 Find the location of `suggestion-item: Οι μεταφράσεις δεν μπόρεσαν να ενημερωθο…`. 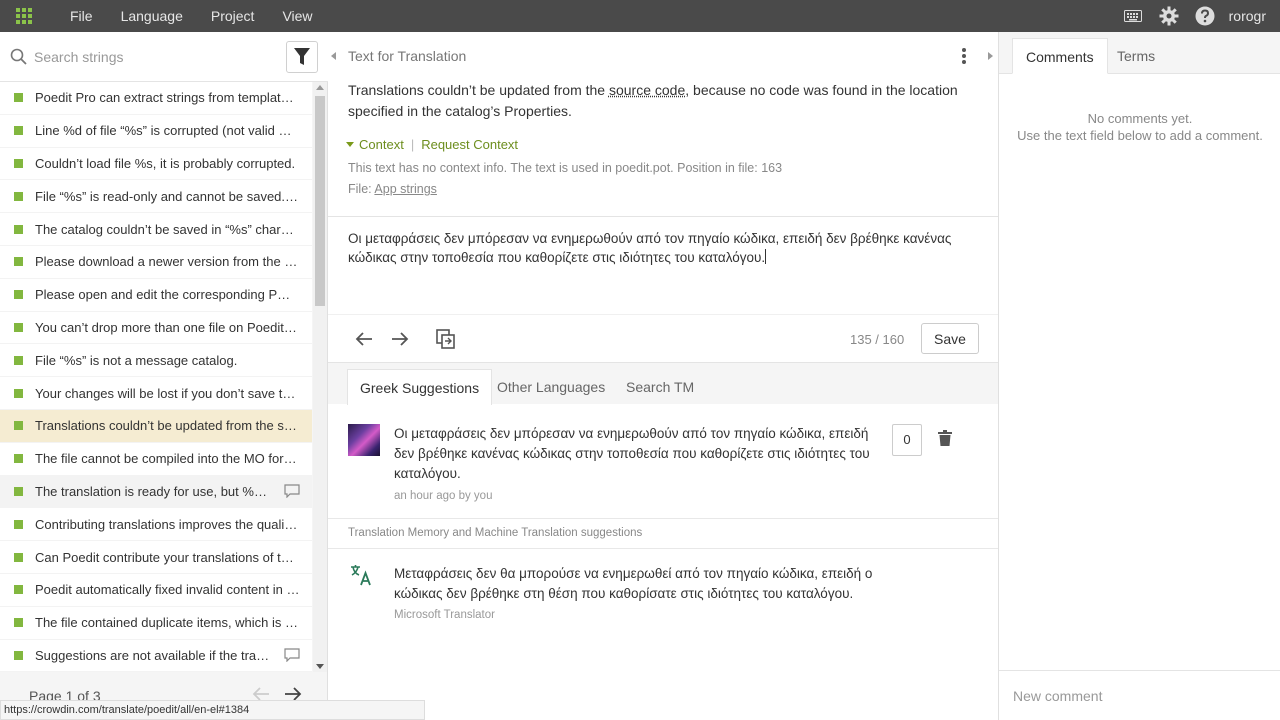

suggestion-item: Οι μεταφράσεις δεν μπόρεσαν να ενημερωθο… is located at coordinates (663, 461).